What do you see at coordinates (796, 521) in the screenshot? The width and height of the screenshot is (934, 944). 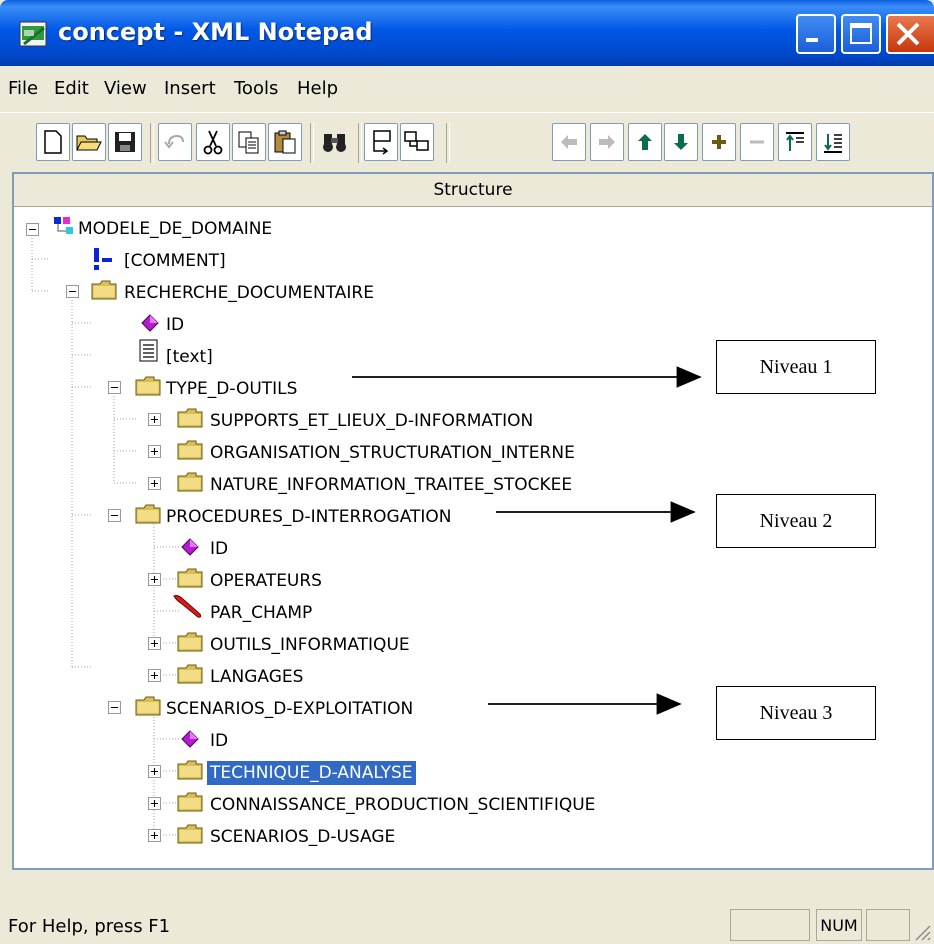 I see `annotation-niveau-2: Niveau 2` at bounding box center [796, 521].